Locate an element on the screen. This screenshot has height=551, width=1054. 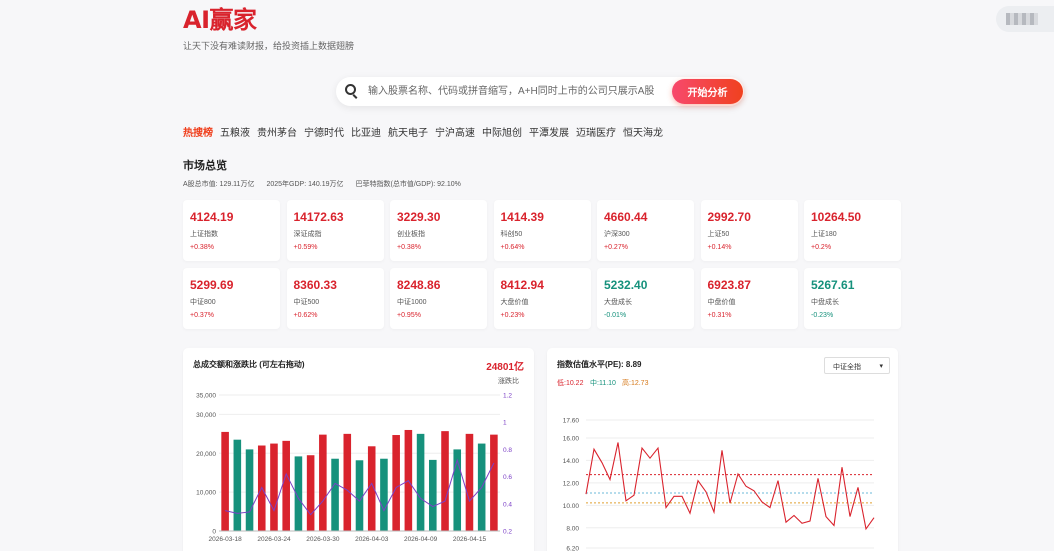
site-logo: AI赢家 is located at coordinates (268, 20).